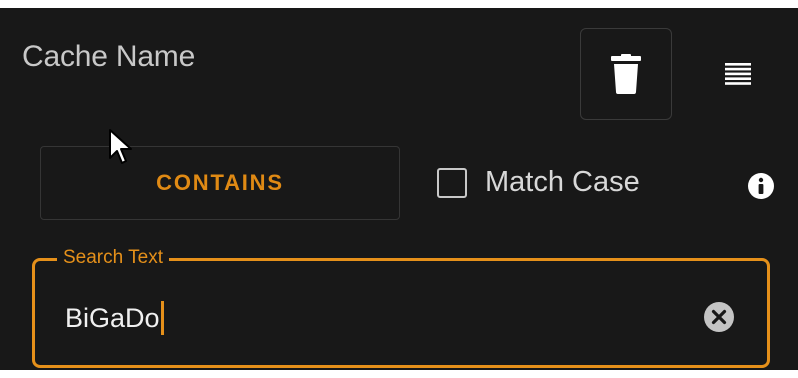 Image resolution: width=798 pixels, height=378 pixels. I want to click on delete-filter-button, so click(626, 74).